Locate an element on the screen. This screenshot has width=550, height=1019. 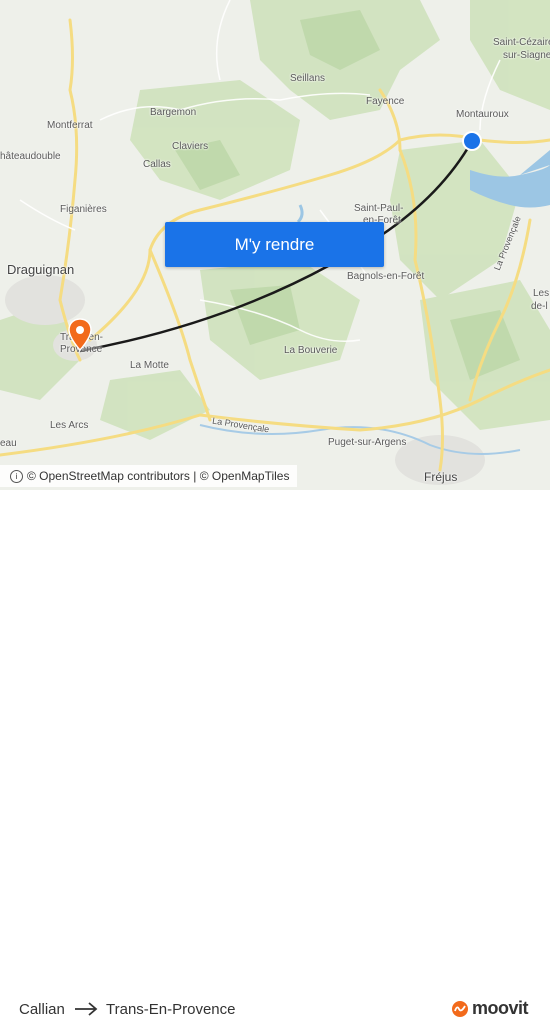
place-label: Figanières is located at coordinates (83, 209).